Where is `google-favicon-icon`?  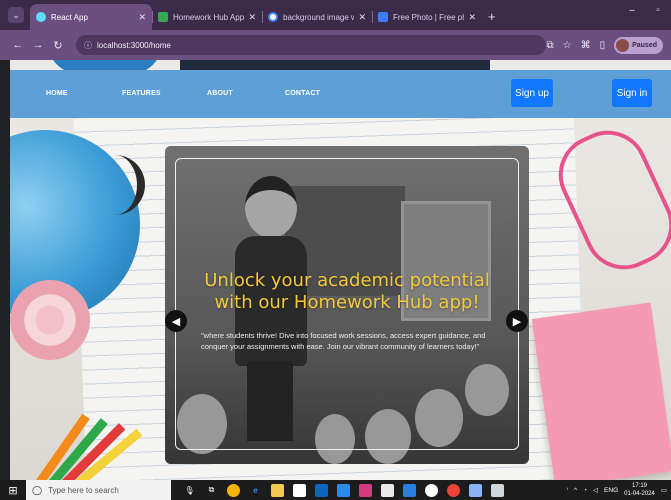
google-favicon-icon is located at coordinates (273, 17).